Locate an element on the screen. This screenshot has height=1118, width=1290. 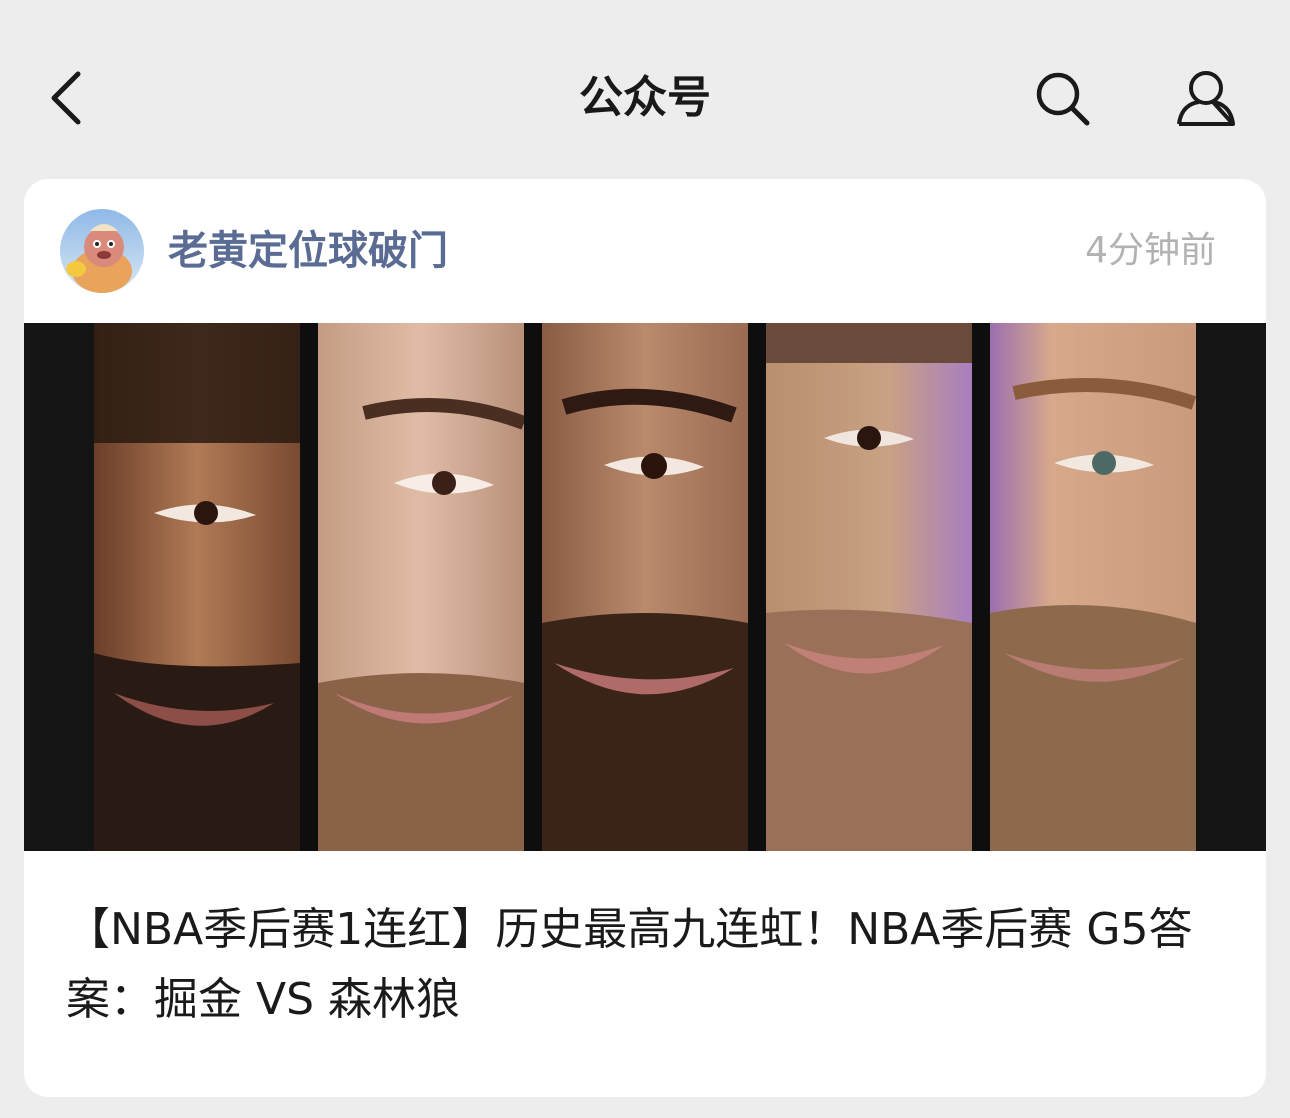
back-button is located at coordinates (66, 98).